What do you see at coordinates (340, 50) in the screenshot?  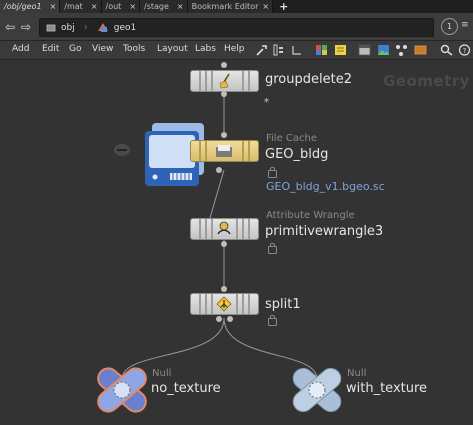 I see `sticky-note-icon` at bounding box center [340, 50].